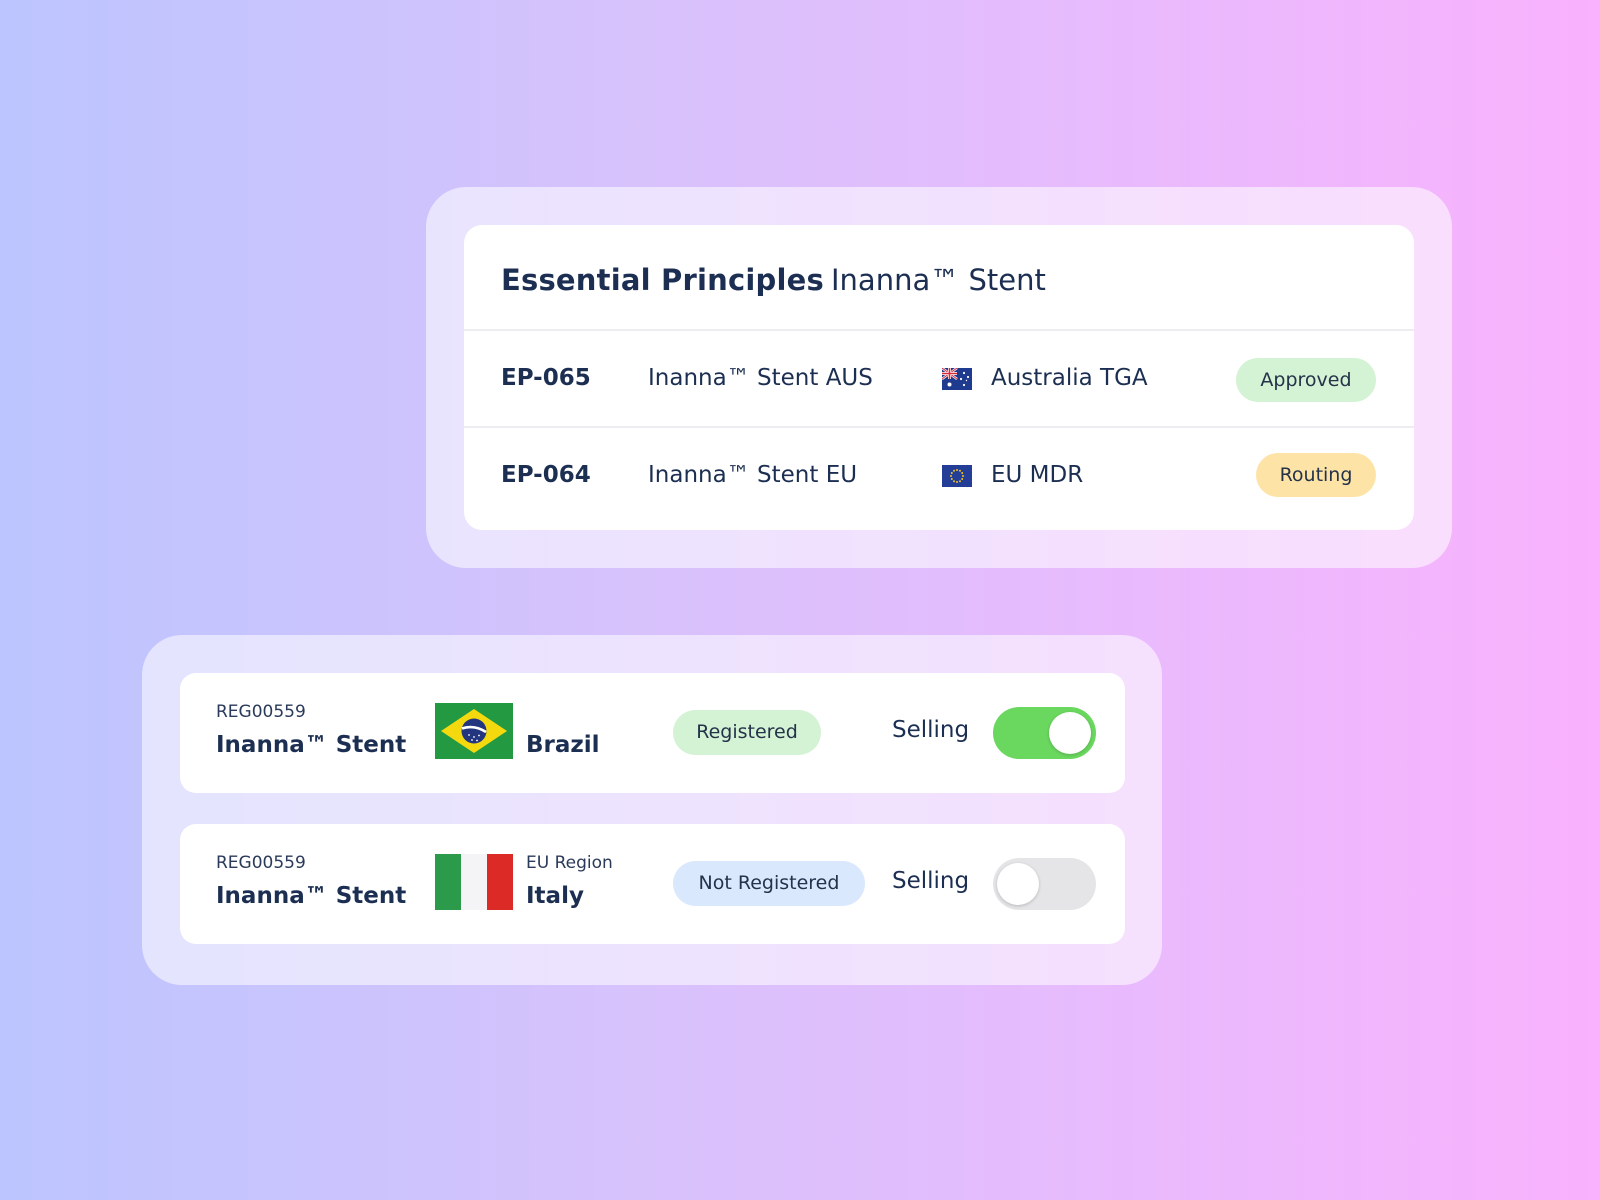 This screenshot has height=1200, width=1600. Describe the element at coordinates (474, 731) in the screenshot. I see `brazil-flag-icon` at that location.